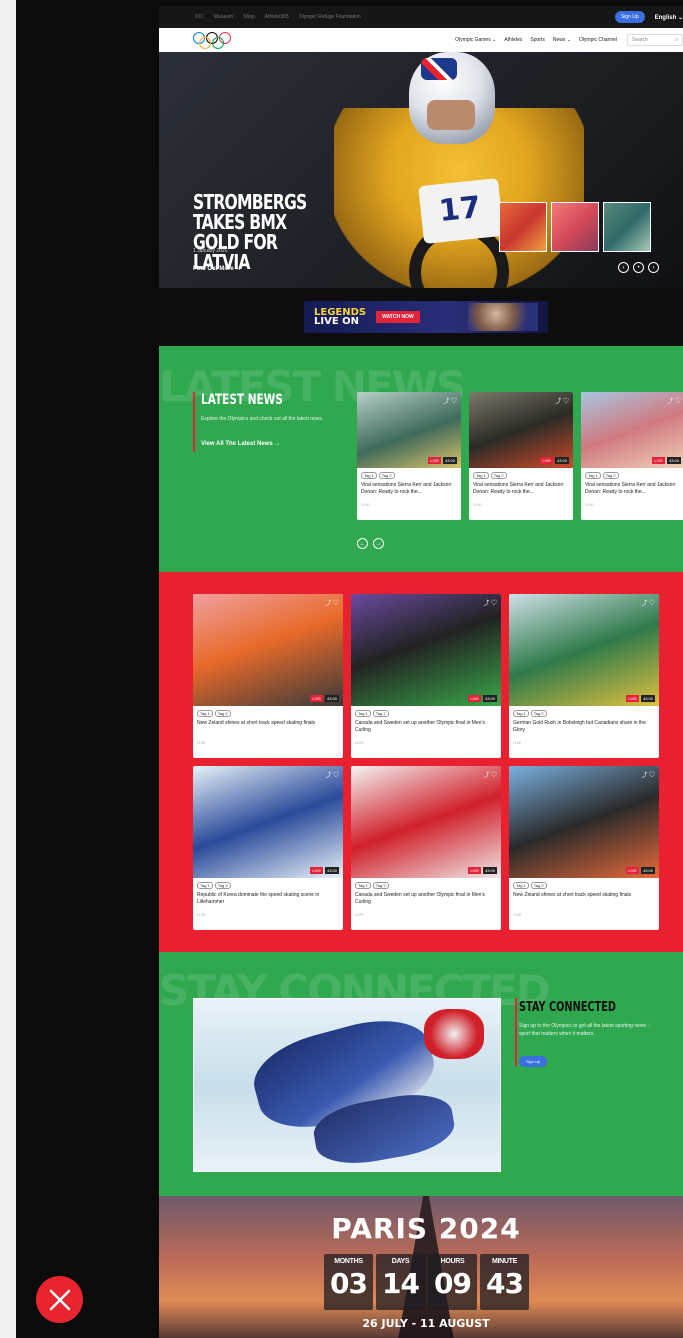 This screenshot has height=1338, width=683. I want to click on pause-icon: •, so click(638, 267).